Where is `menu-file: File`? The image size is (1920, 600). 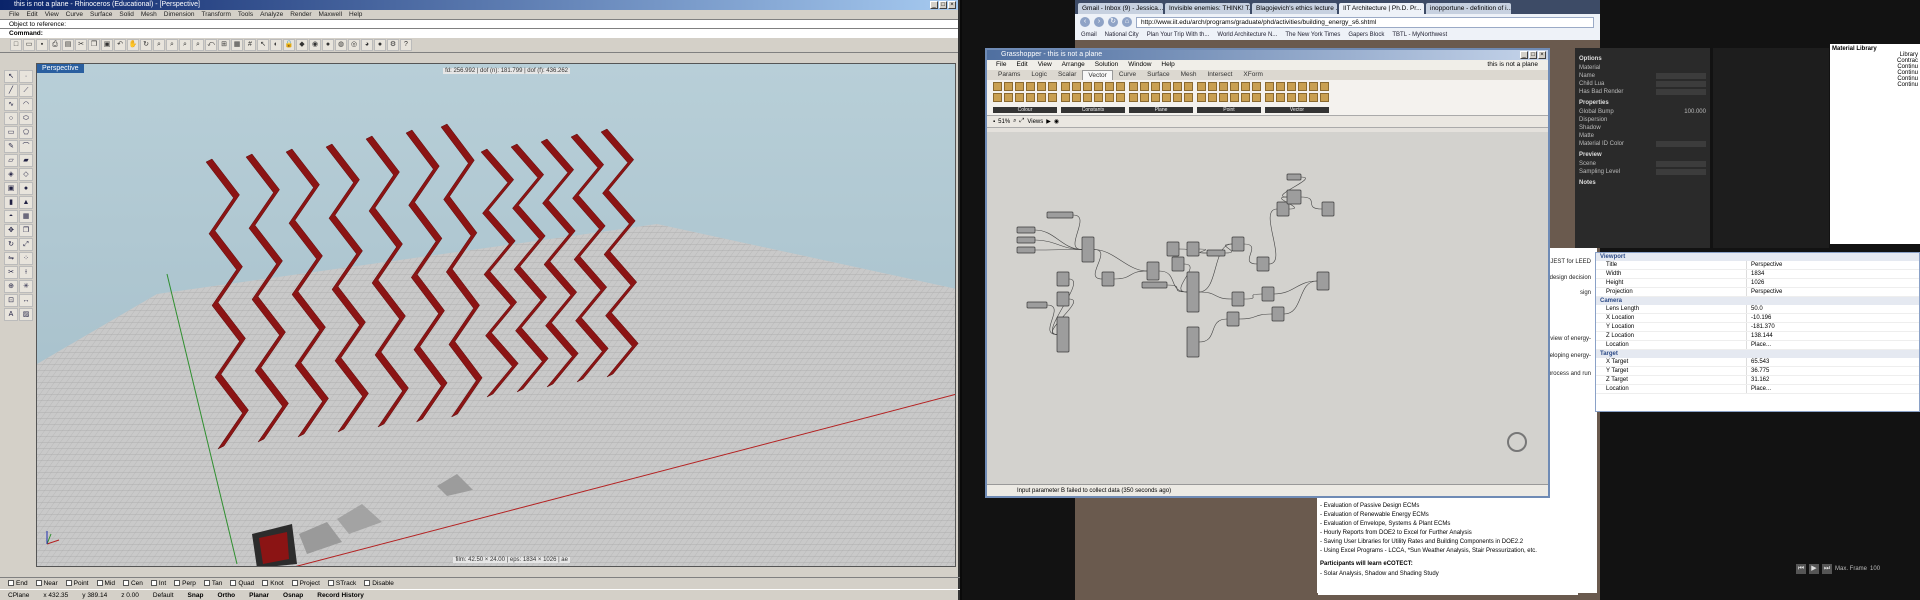 menu-file: File is located at coordinates (14, 14).